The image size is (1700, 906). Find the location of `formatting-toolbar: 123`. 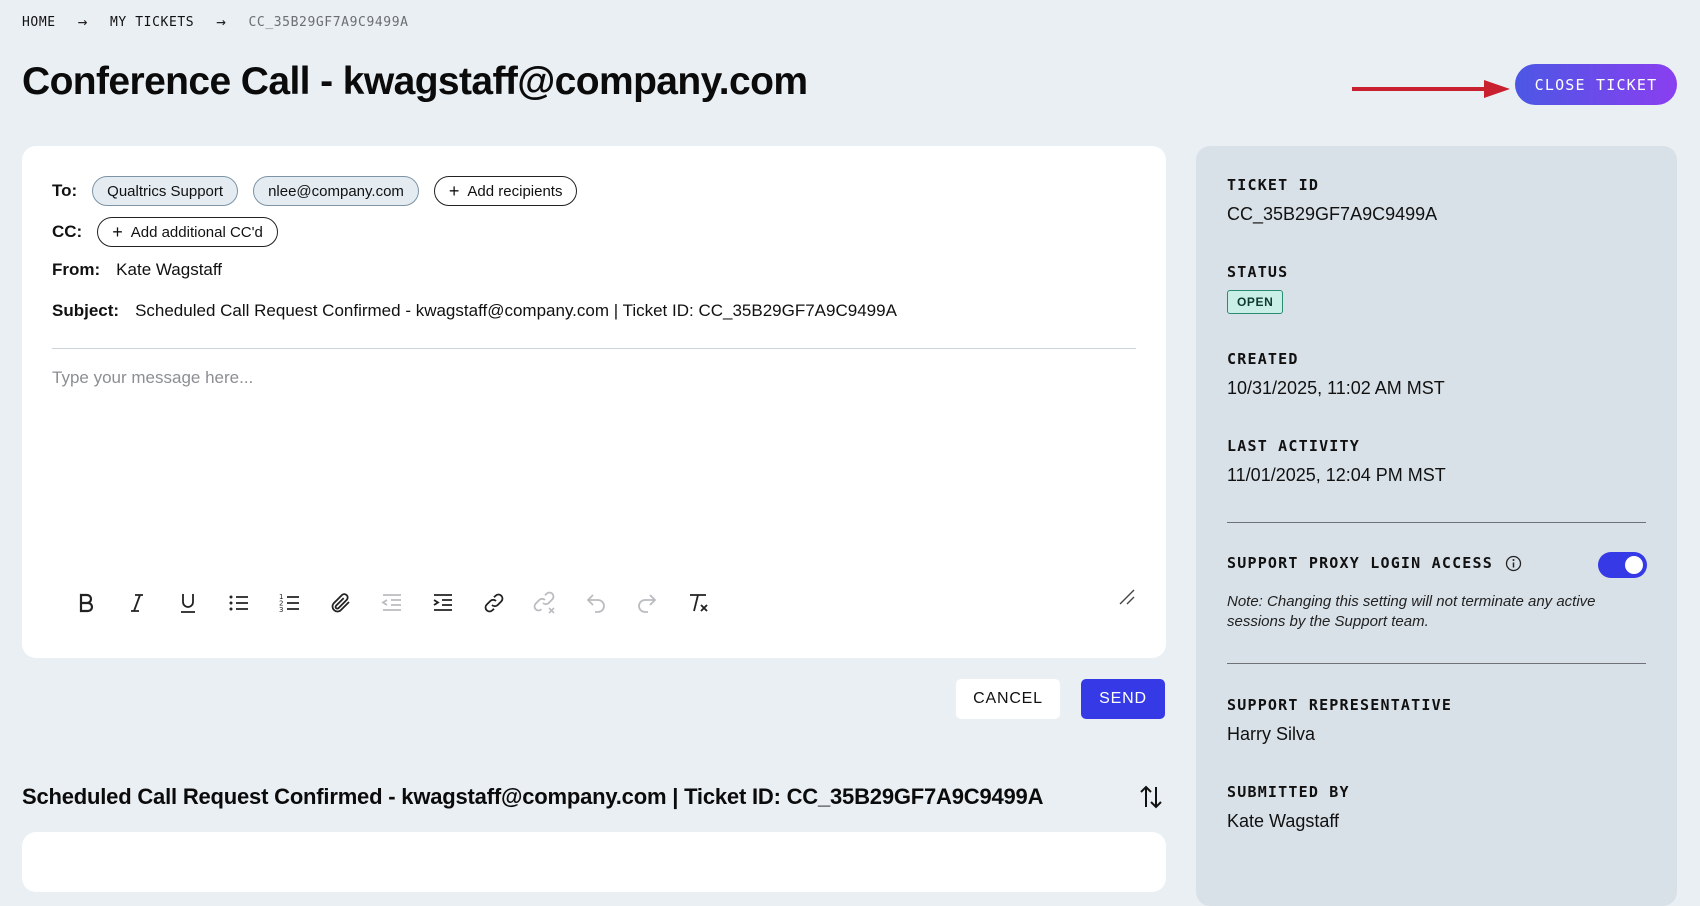

formatting-toolbar: 123 is located at coordinates (391, 603).